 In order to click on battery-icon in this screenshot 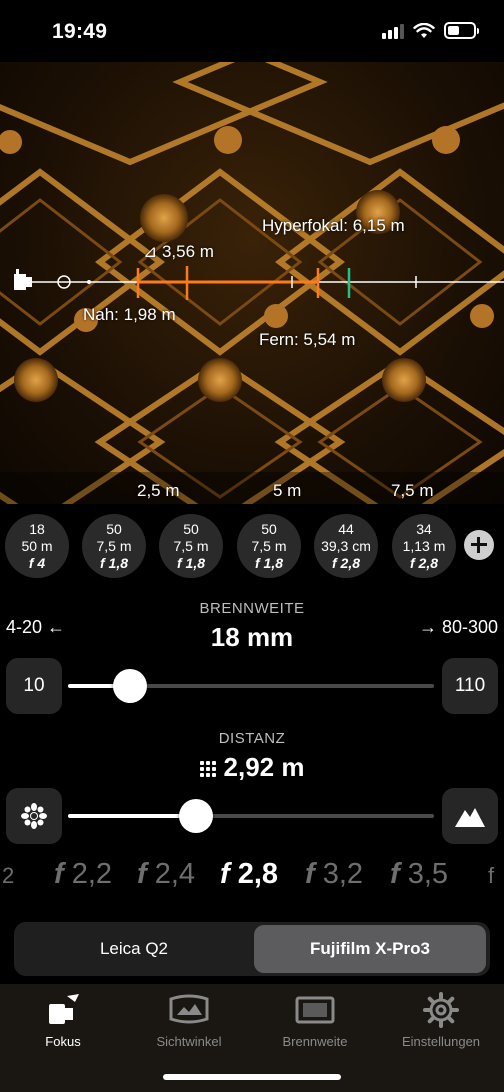, I will do `click(461, 30)`.